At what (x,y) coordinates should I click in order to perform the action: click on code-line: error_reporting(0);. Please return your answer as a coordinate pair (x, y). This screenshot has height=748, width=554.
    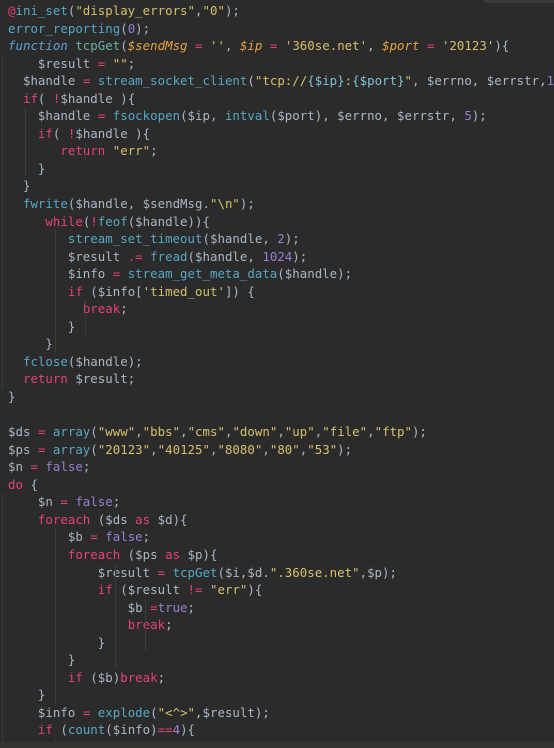
    Looking at the image, I should click on (79, 28).